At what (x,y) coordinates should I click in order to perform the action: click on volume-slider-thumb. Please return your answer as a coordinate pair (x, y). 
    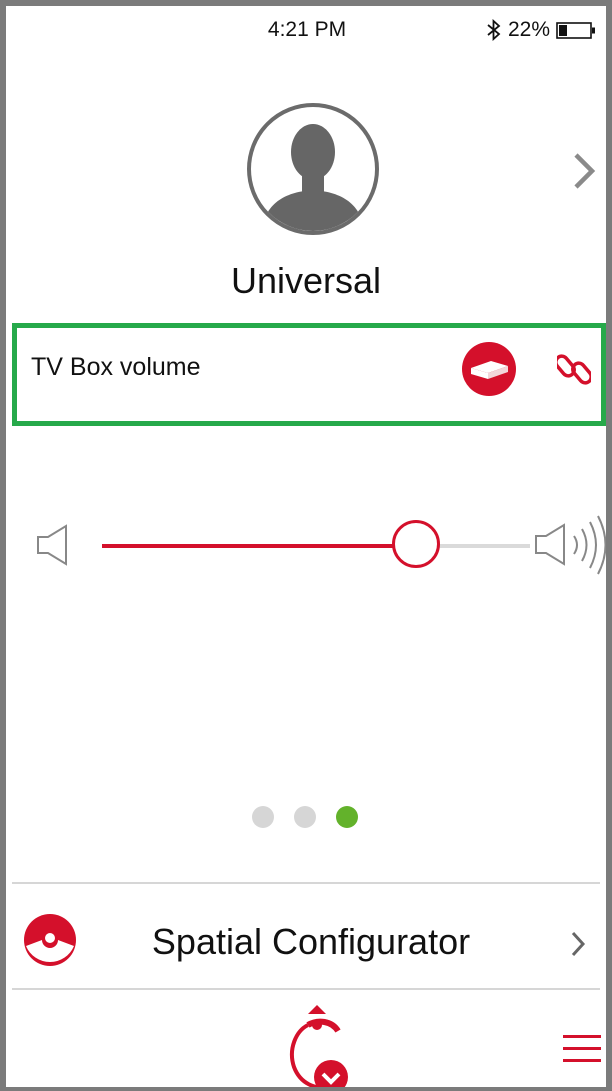
    Looking at the image, I should click on (415, 544).